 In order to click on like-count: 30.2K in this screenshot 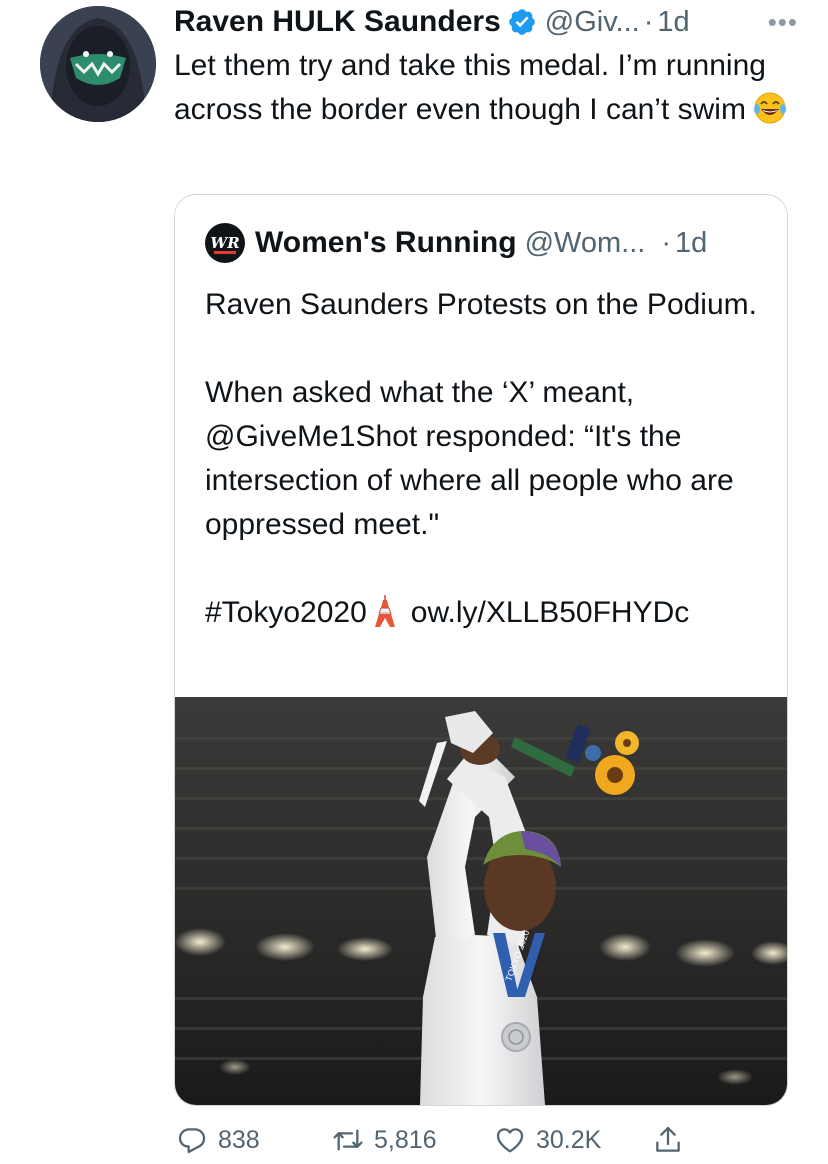, I will do `click(569, 1139)`.